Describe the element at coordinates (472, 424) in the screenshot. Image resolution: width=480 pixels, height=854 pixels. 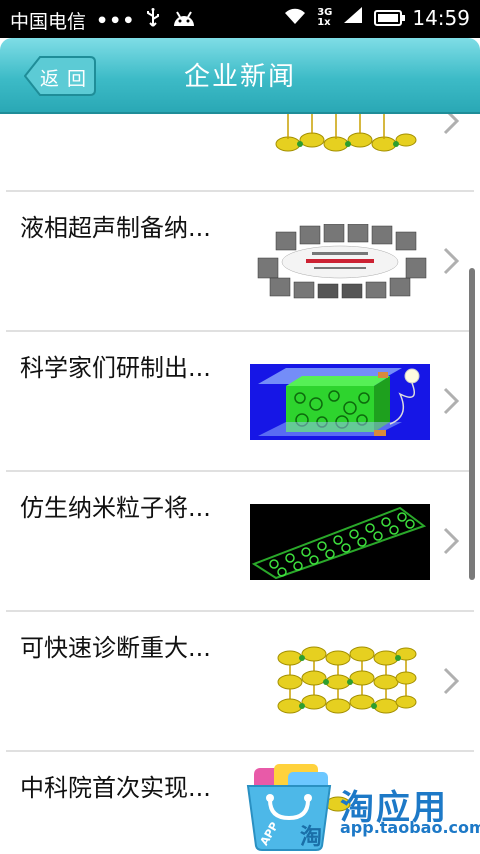
I see `scrollbar` at that location.